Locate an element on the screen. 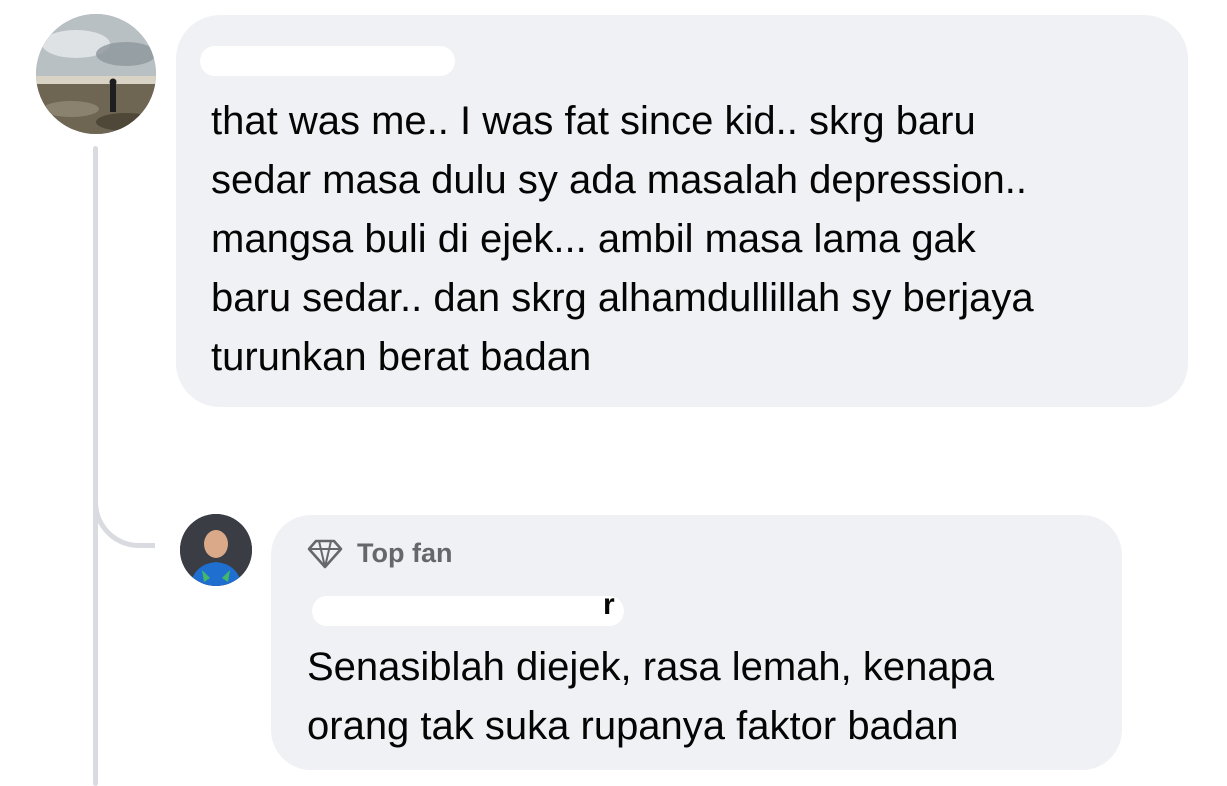 Image resolution: width=1227 pixels, height=786 pixels. beach-photo-avatar-image is located at coordinates (96, 74).